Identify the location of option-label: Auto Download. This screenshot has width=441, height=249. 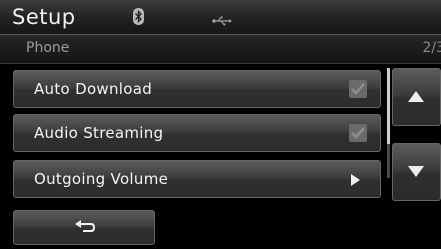
(93, 89).